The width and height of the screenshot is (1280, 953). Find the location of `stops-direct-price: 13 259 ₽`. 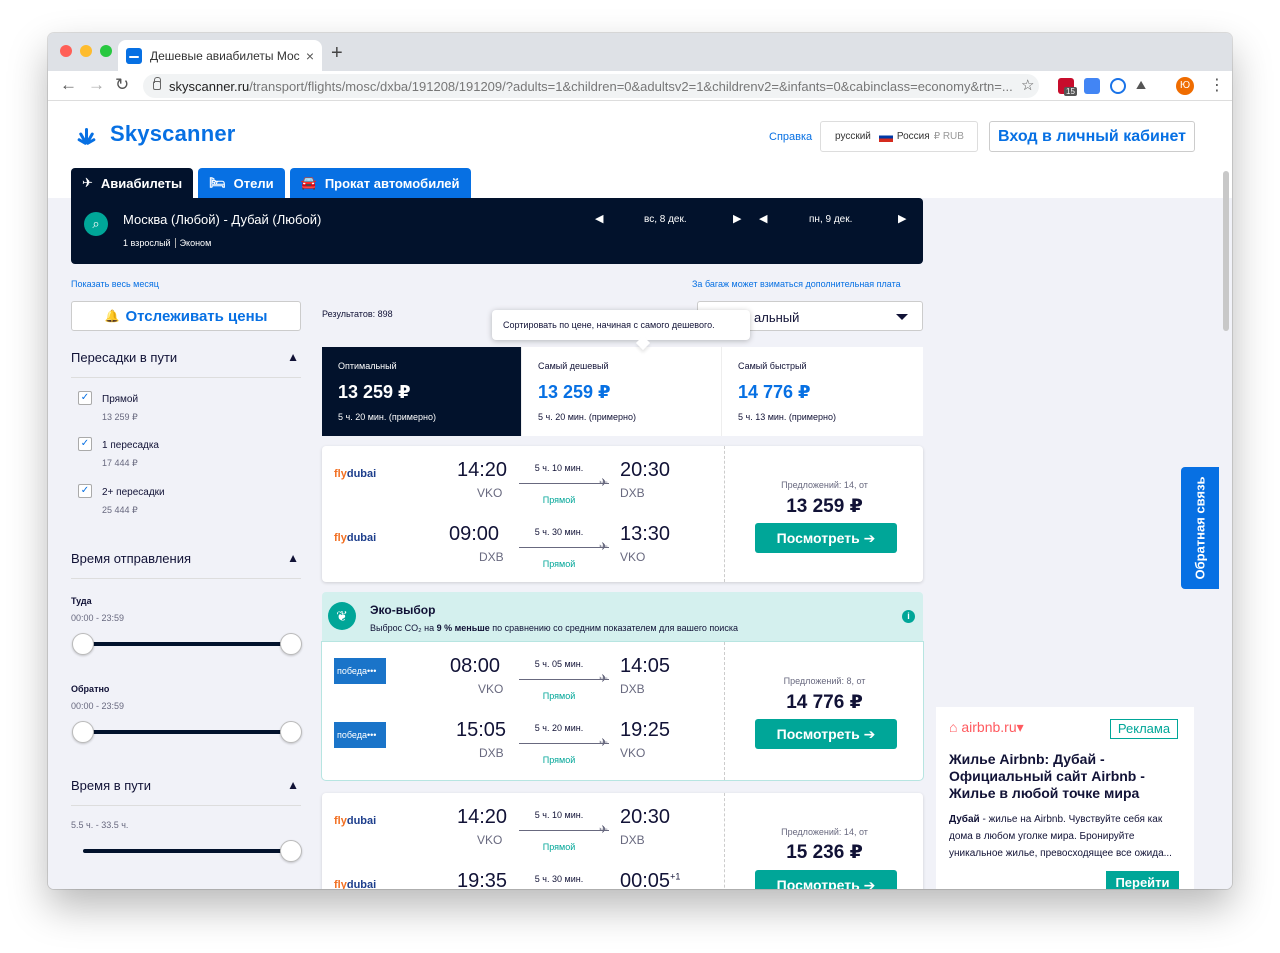

stops-direct-price: 13 259 ₽ is located at coordinates (120, 417).